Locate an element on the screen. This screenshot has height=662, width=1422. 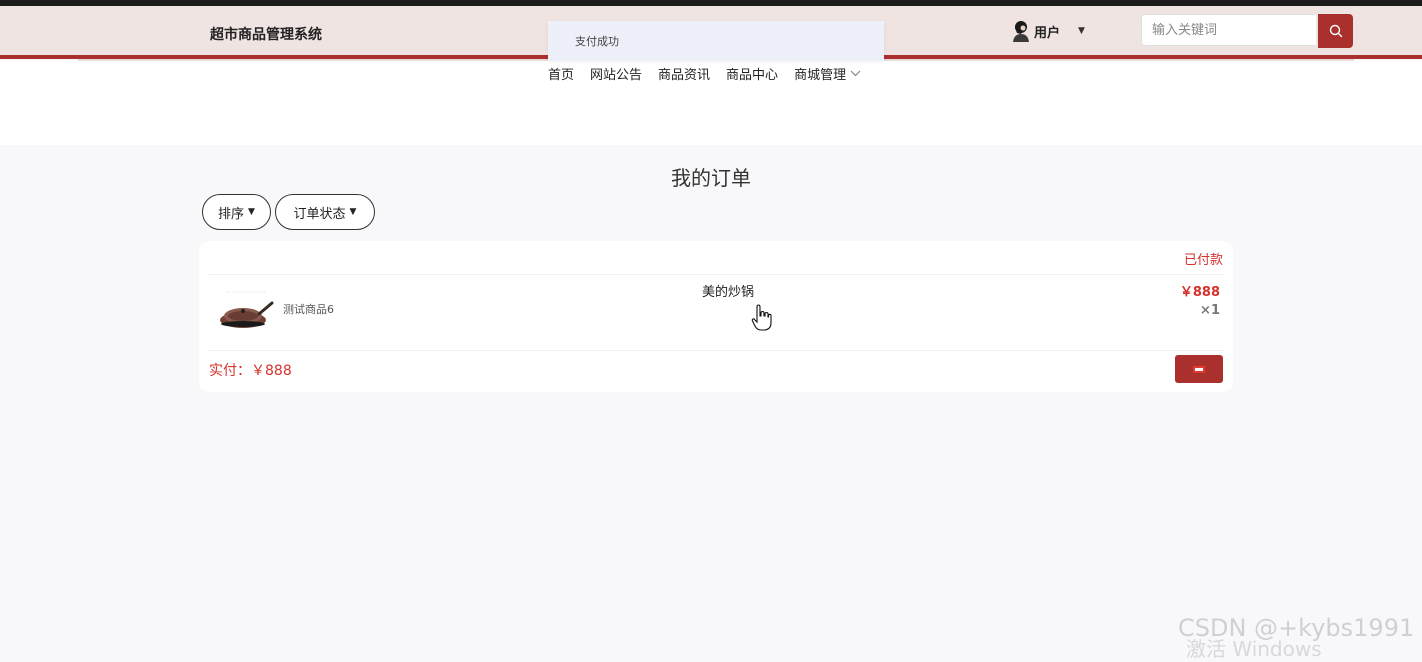
search-input is located at coordinates (1228, 30).